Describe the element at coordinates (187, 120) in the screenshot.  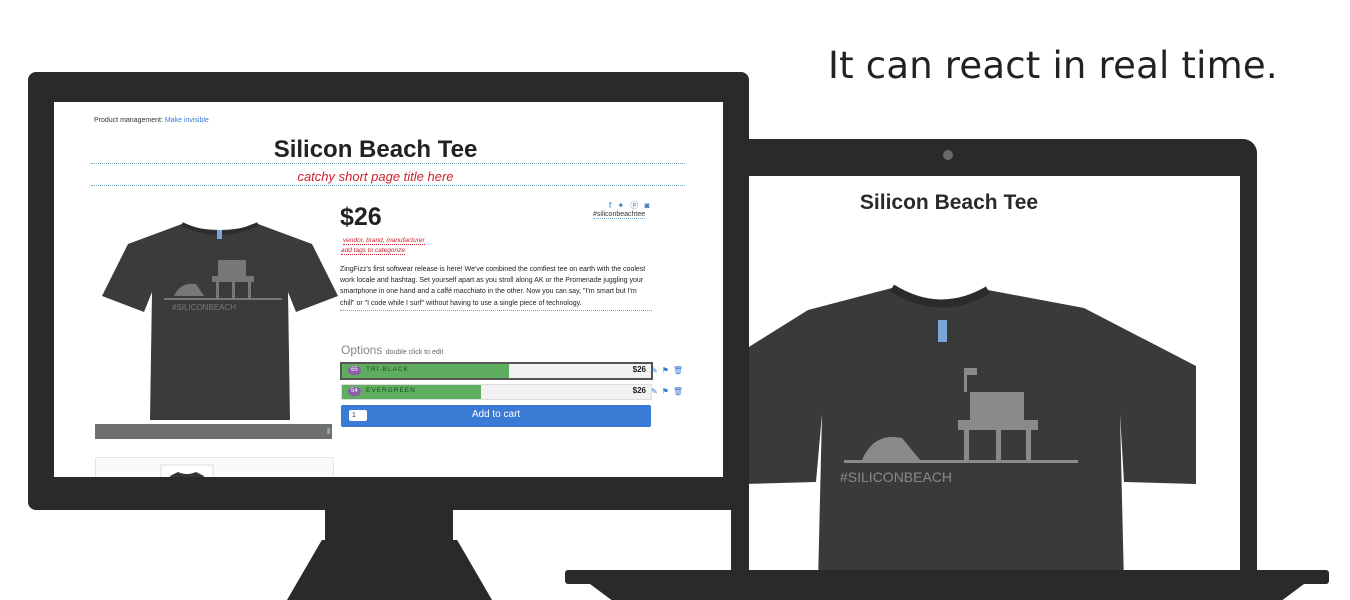
I see `make-invisible-link: Make invisible` at that location.